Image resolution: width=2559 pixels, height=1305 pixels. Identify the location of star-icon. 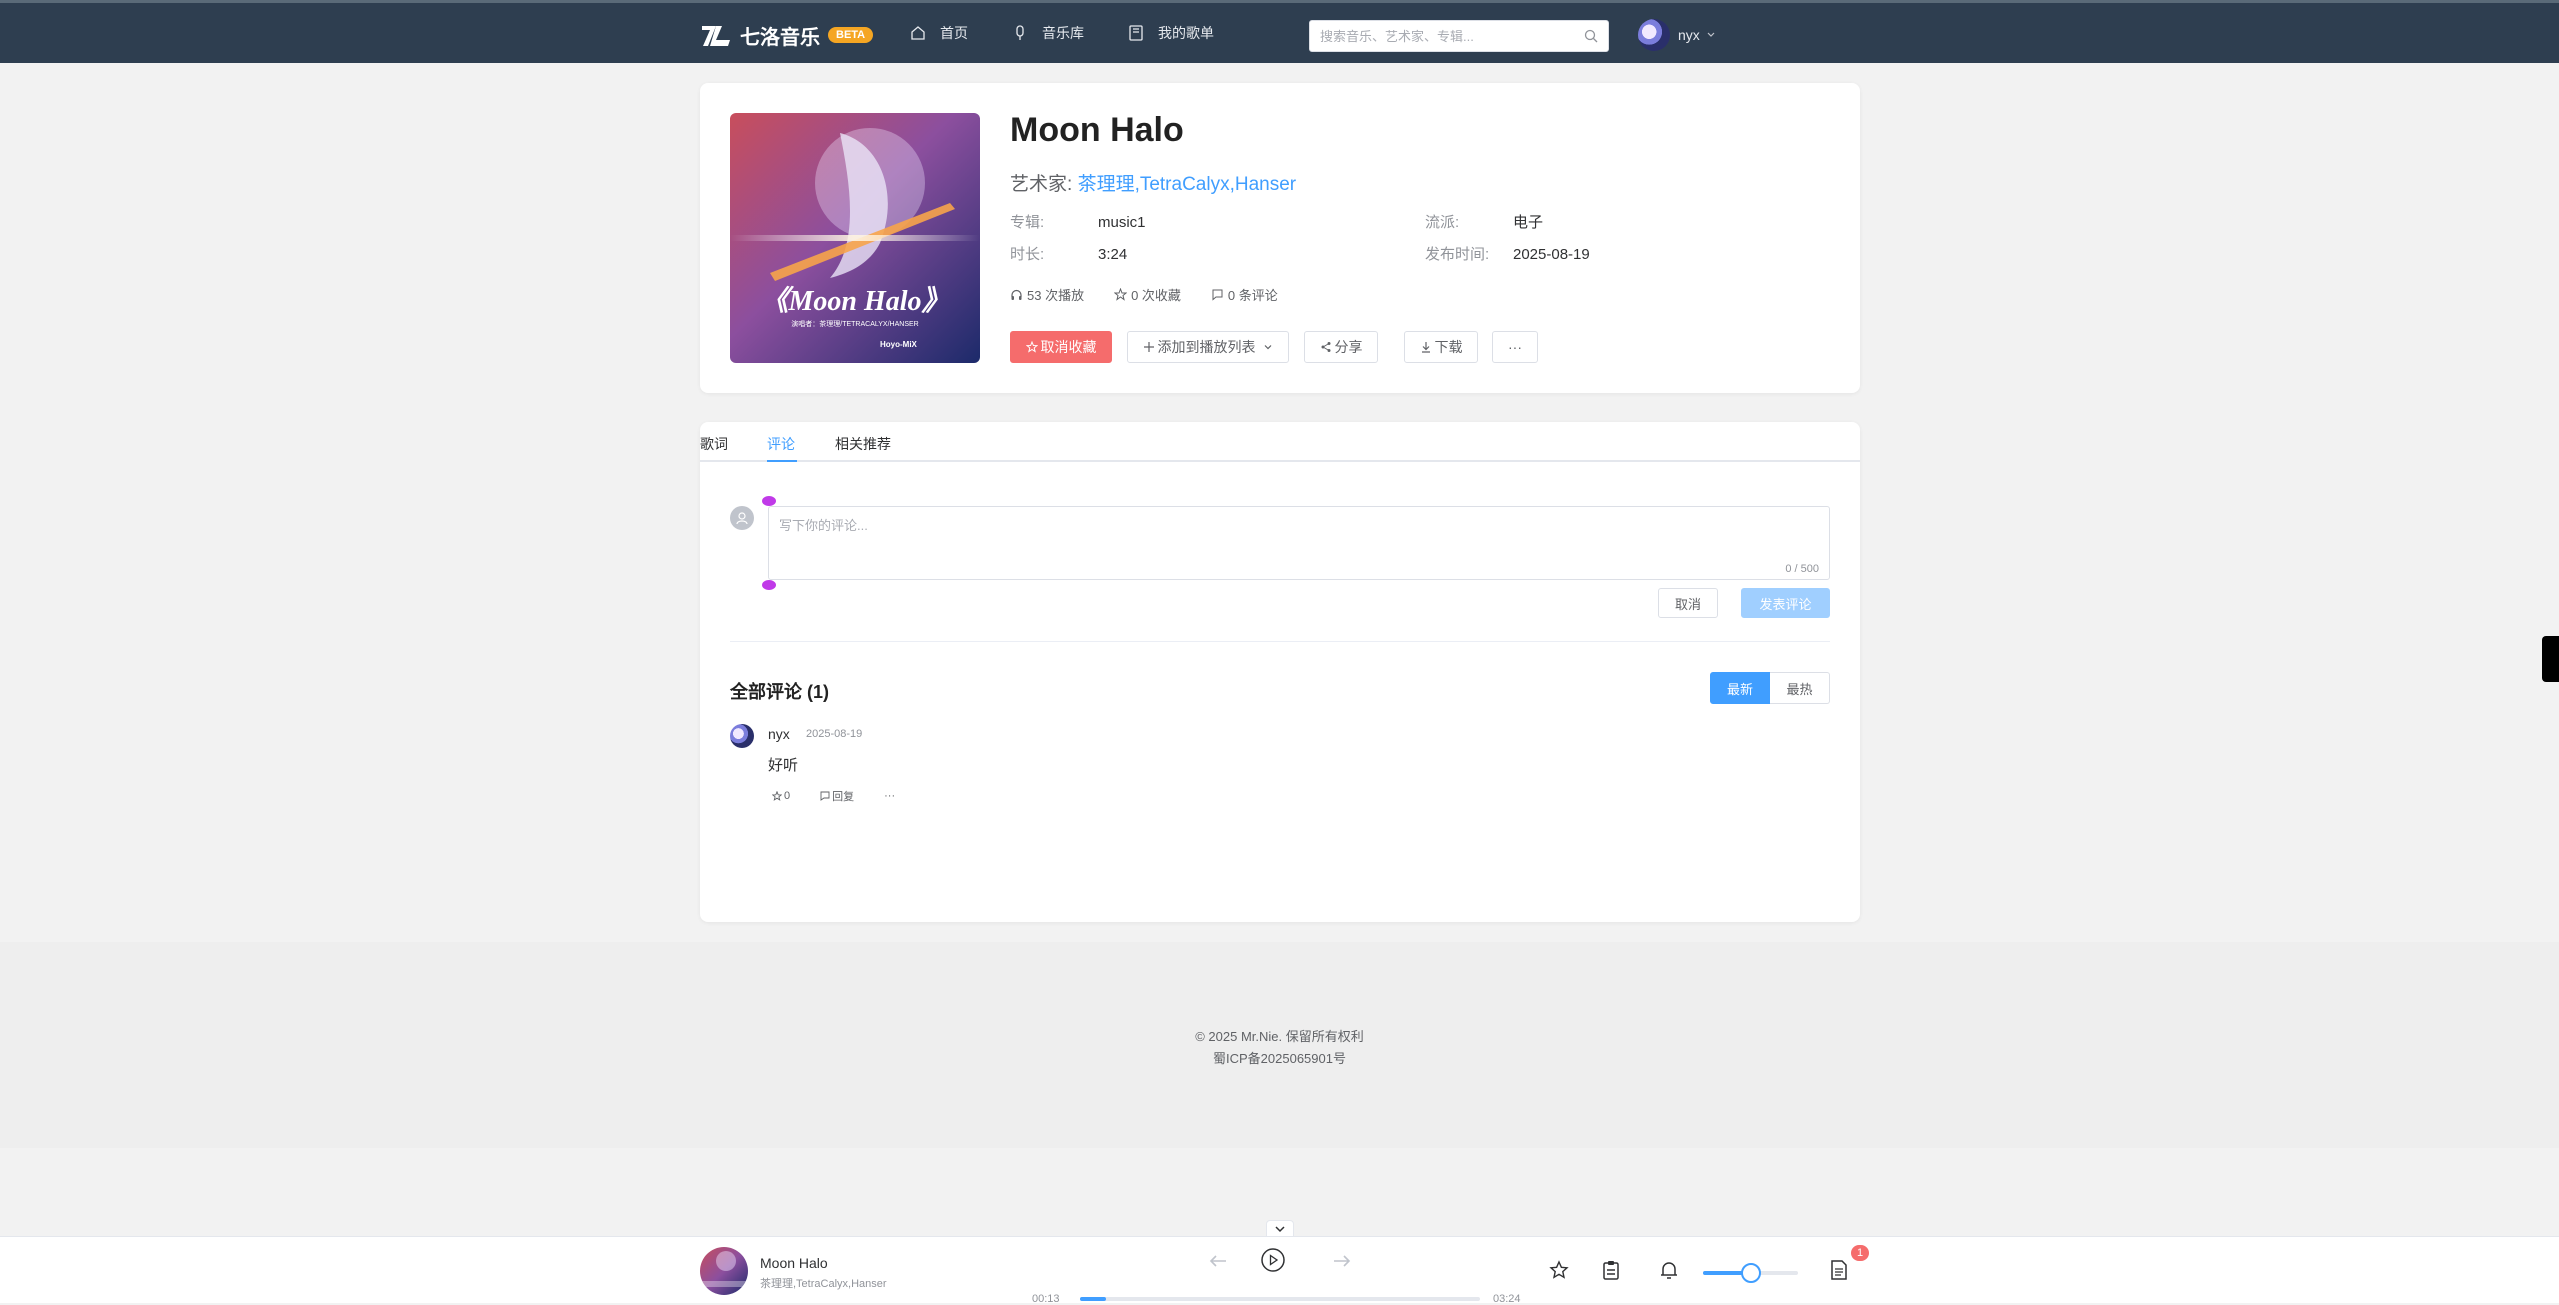
(1121, 294).